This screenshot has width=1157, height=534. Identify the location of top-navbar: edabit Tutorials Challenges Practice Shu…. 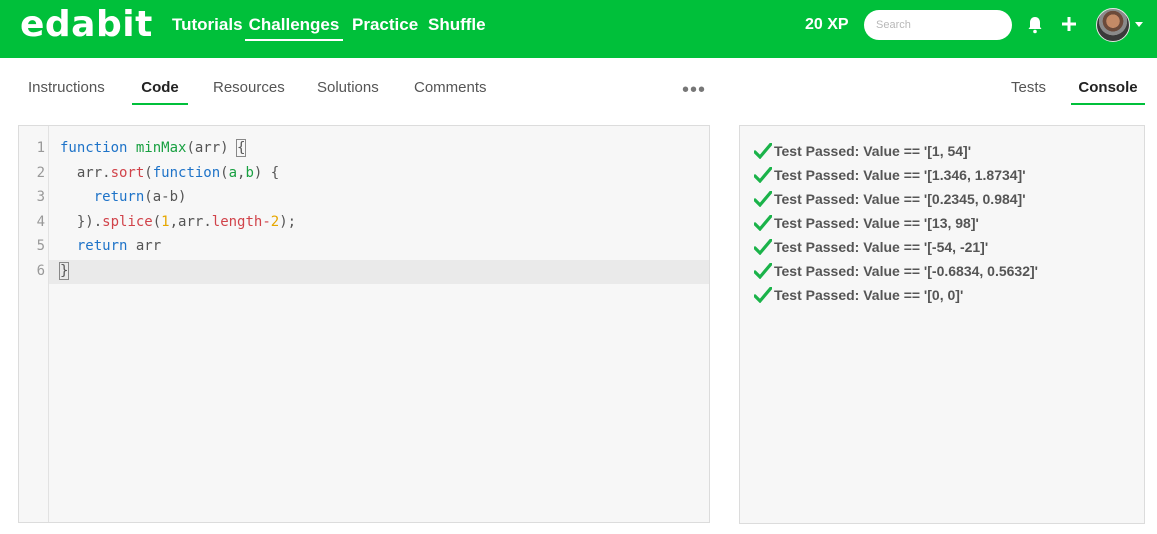
(578, 29).